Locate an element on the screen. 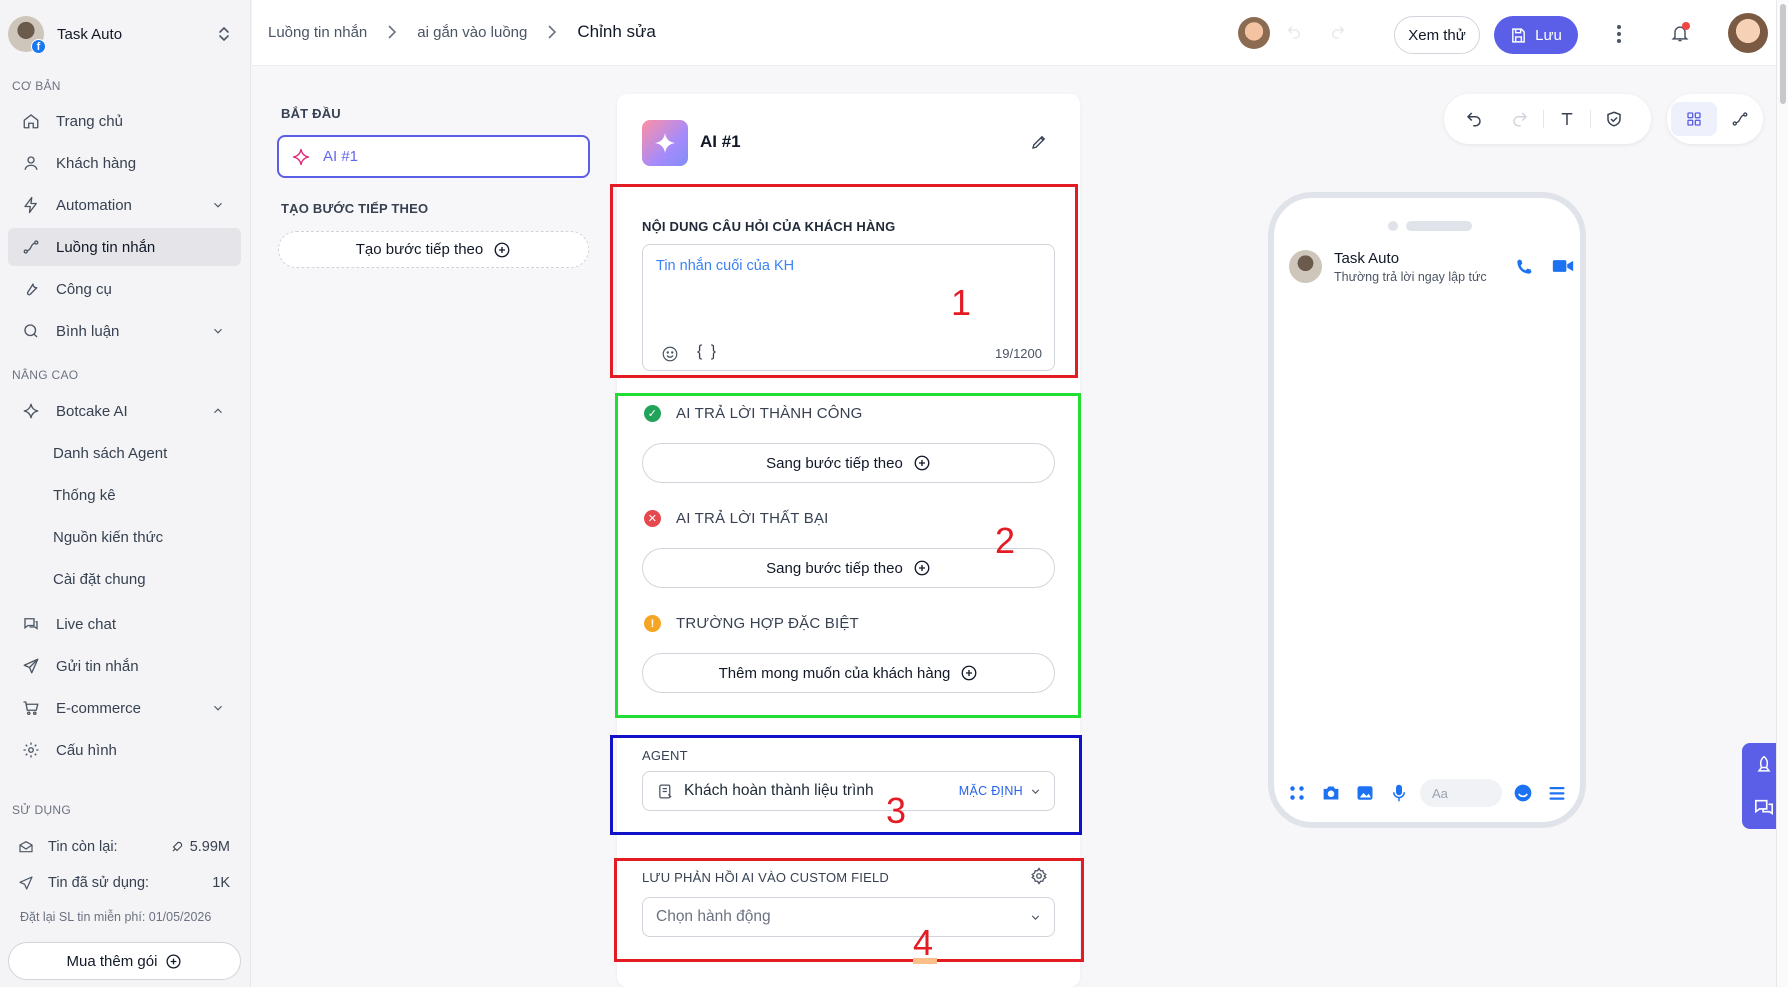 This screenshot has width=1788, height=987. redo-icon is located at coordinates (1520, 119).